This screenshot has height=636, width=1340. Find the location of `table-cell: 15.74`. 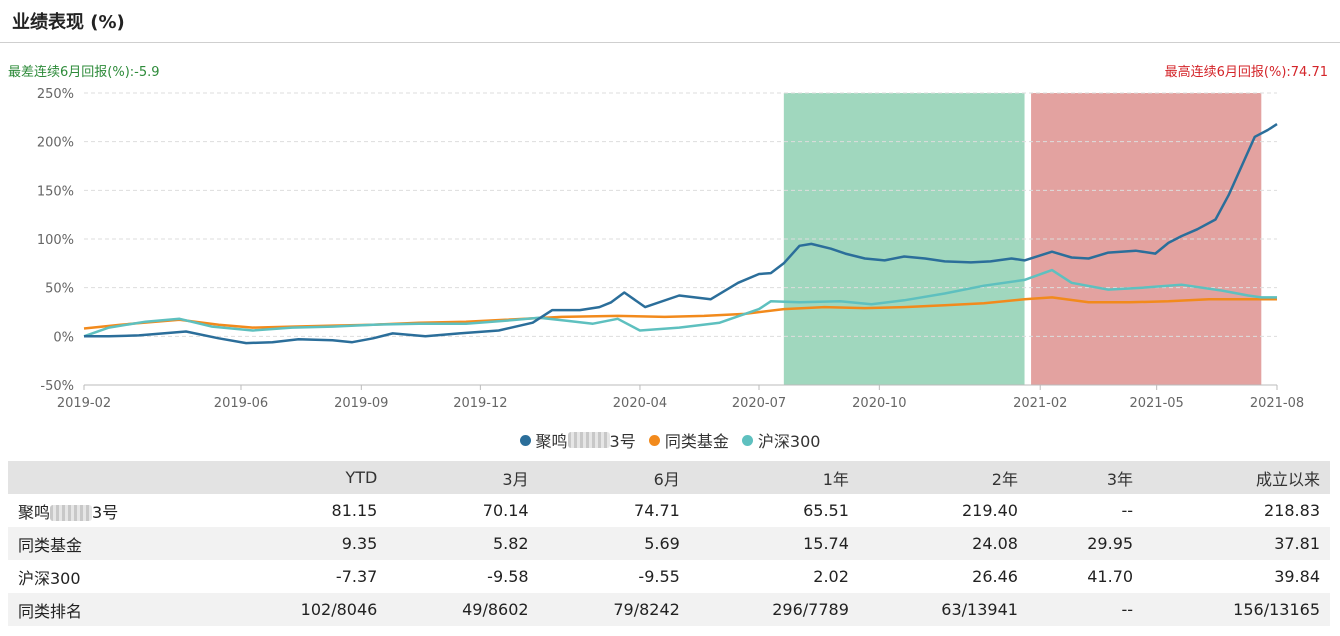

table-cell: 15.74 is located at coordinates (774, 543).